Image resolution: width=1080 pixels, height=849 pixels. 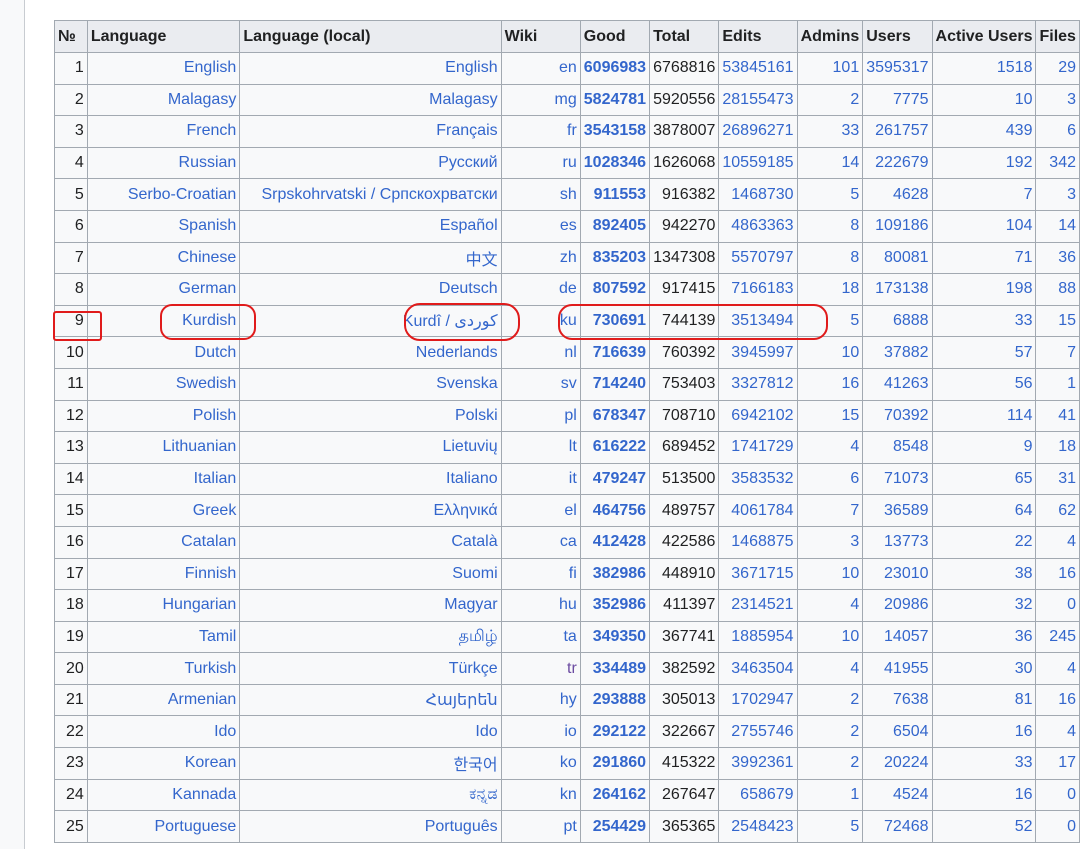 What do you see at coordinates (897, 668) in the screenshot?
I see `cell-users: 41955` at bounding box center [897, 668].